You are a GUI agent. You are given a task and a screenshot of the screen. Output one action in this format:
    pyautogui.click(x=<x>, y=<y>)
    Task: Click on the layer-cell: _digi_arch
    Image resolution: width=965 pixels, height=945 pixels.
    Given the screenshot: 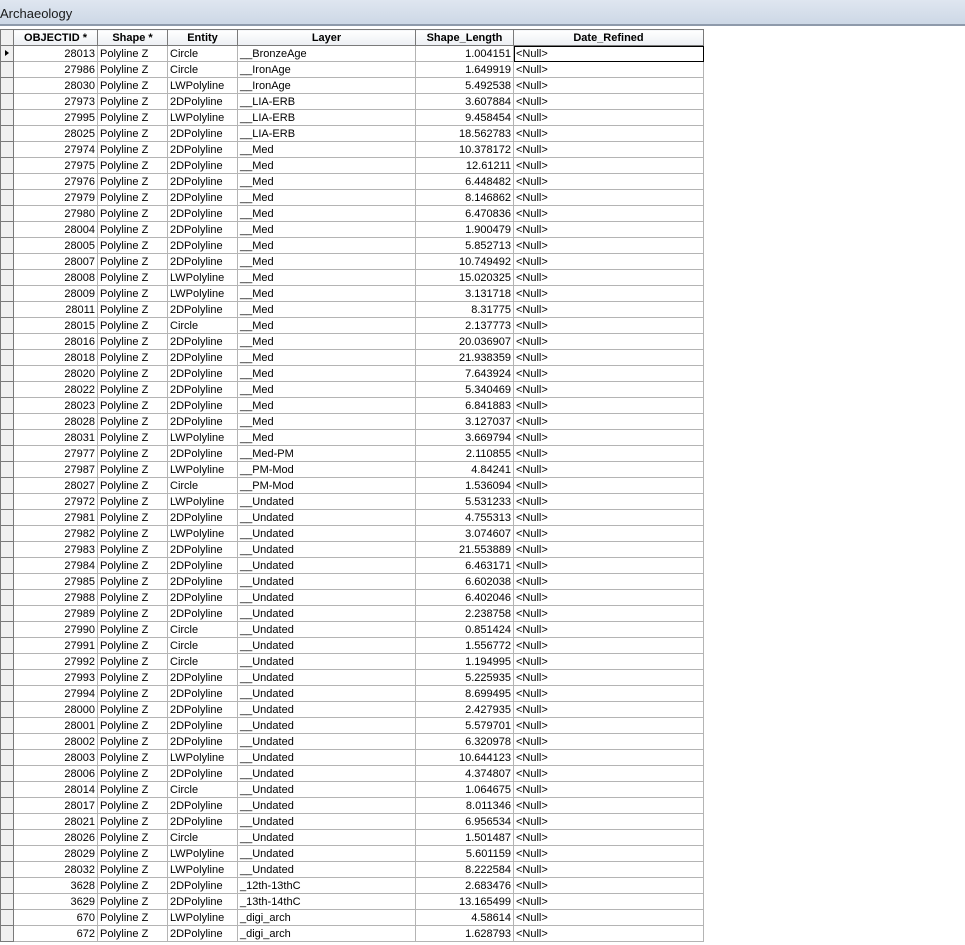 What is the action you would take?
    pyautogui.click(x=326, y=933)
    